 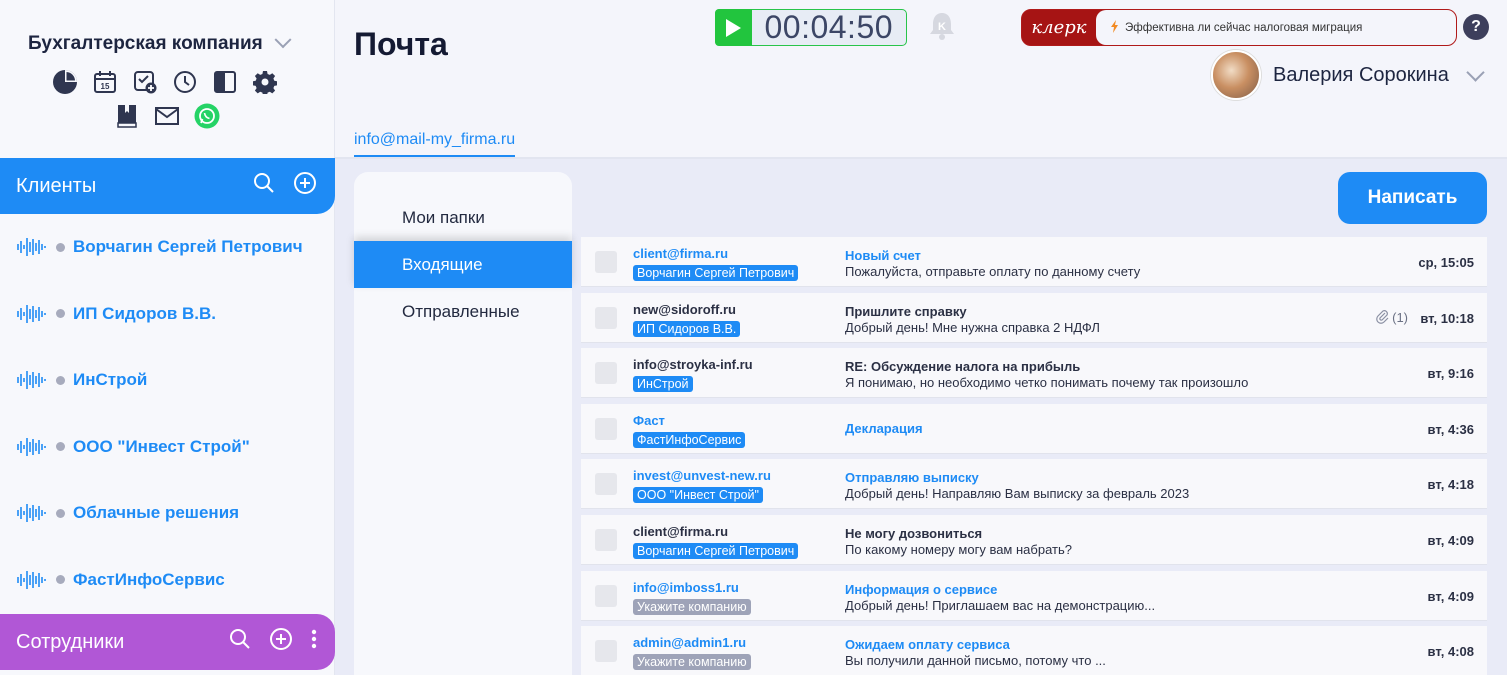 I want to click on gear-icon, so click(x=265, y=82).